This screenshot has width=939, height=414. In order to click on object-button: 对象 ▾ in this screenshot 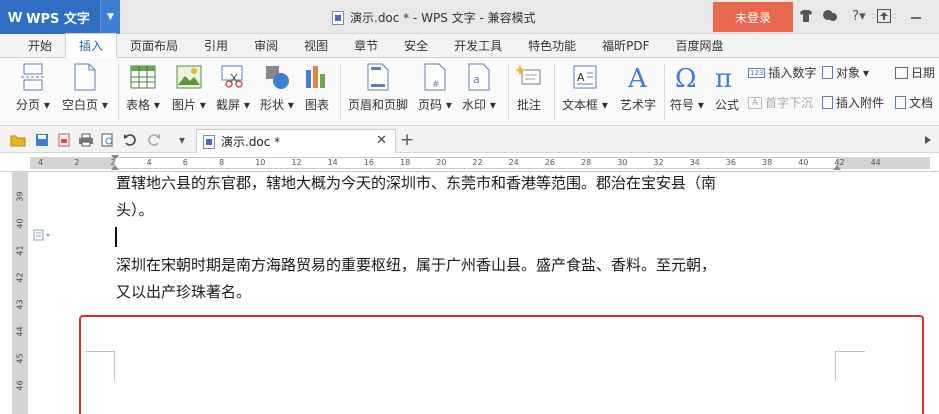, I will do `click(845, 72)`.